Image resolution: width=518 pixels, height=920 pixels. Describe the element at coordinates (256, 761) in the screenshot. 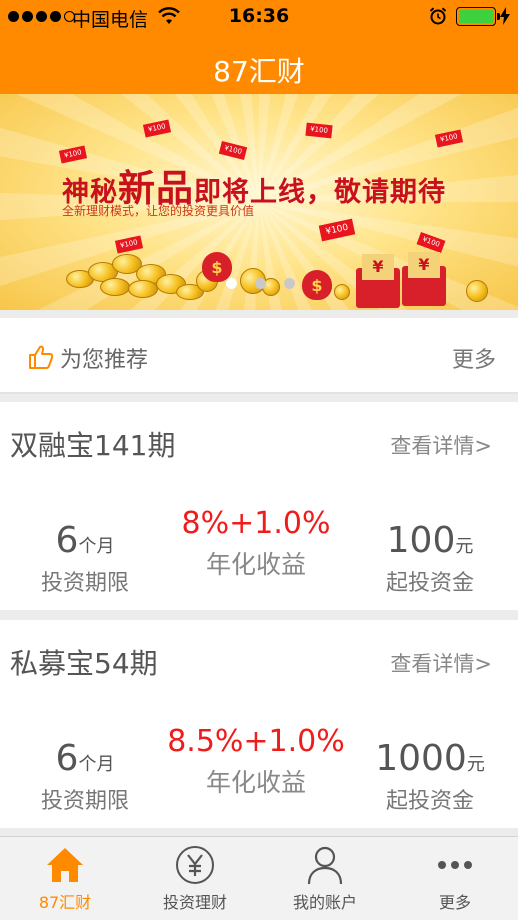

I see `annual-yield: 8.5%+1.0% 年化收益` at that location.